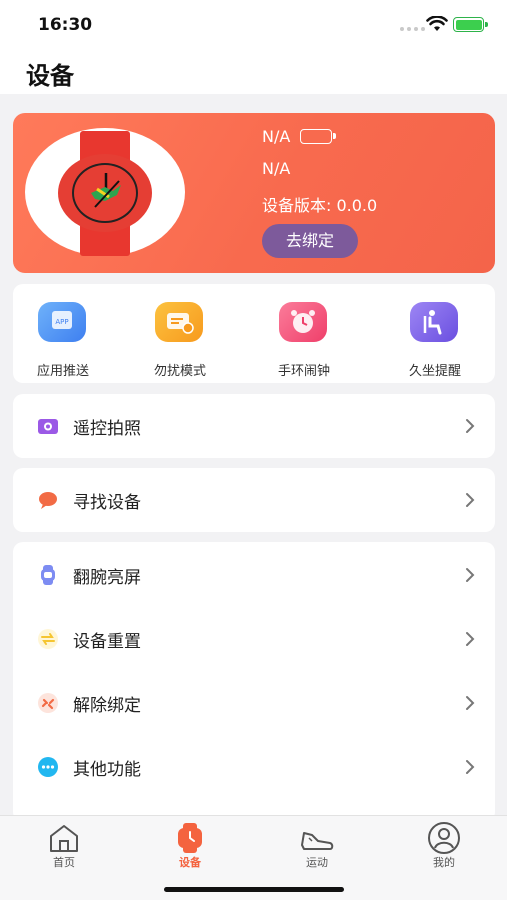 Image resolution: width=507 pixels, height=900 pixels. I want to click on device-name: N/A, so click(276, 136).